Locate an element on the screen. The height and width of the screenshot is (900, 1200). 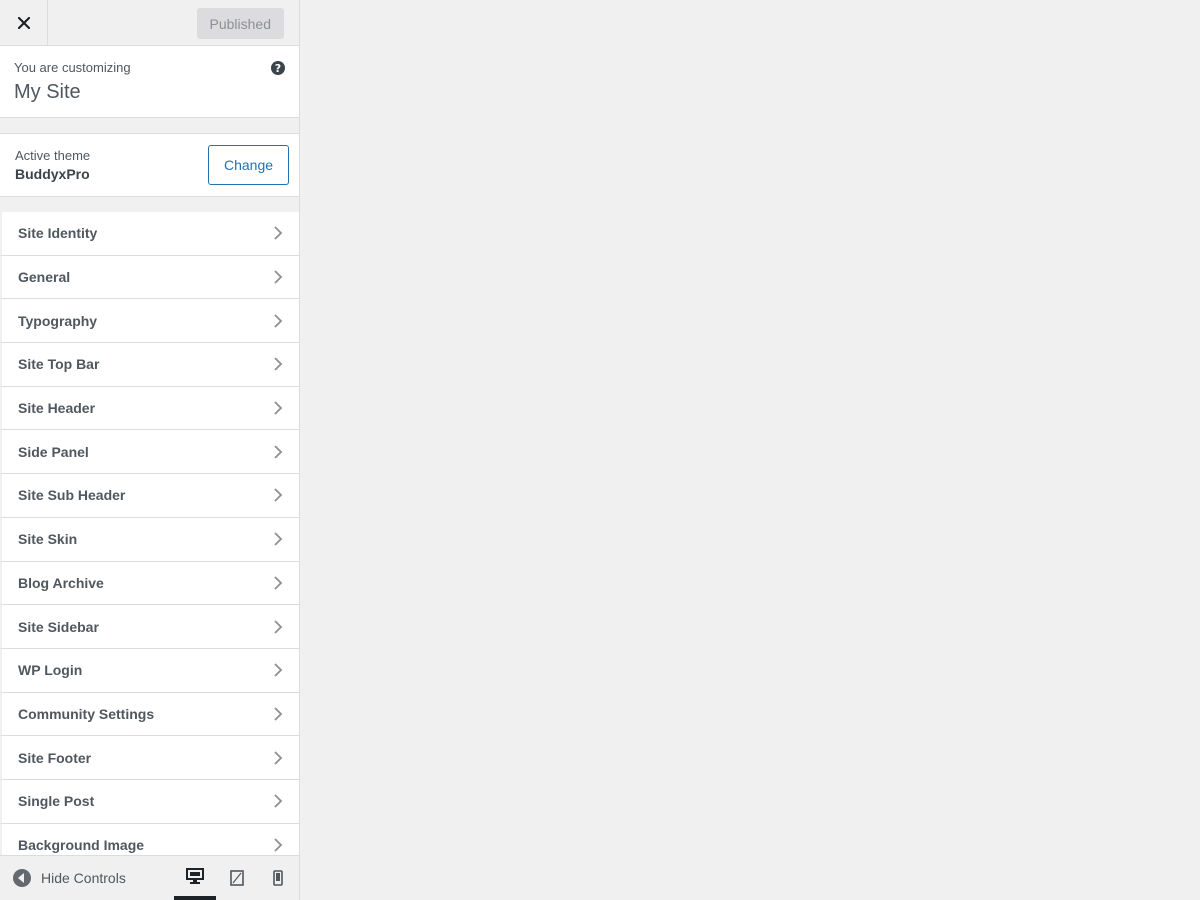
active-theme-panel: Active theme BuddyxPro Change is located at coordinates (149, 165).